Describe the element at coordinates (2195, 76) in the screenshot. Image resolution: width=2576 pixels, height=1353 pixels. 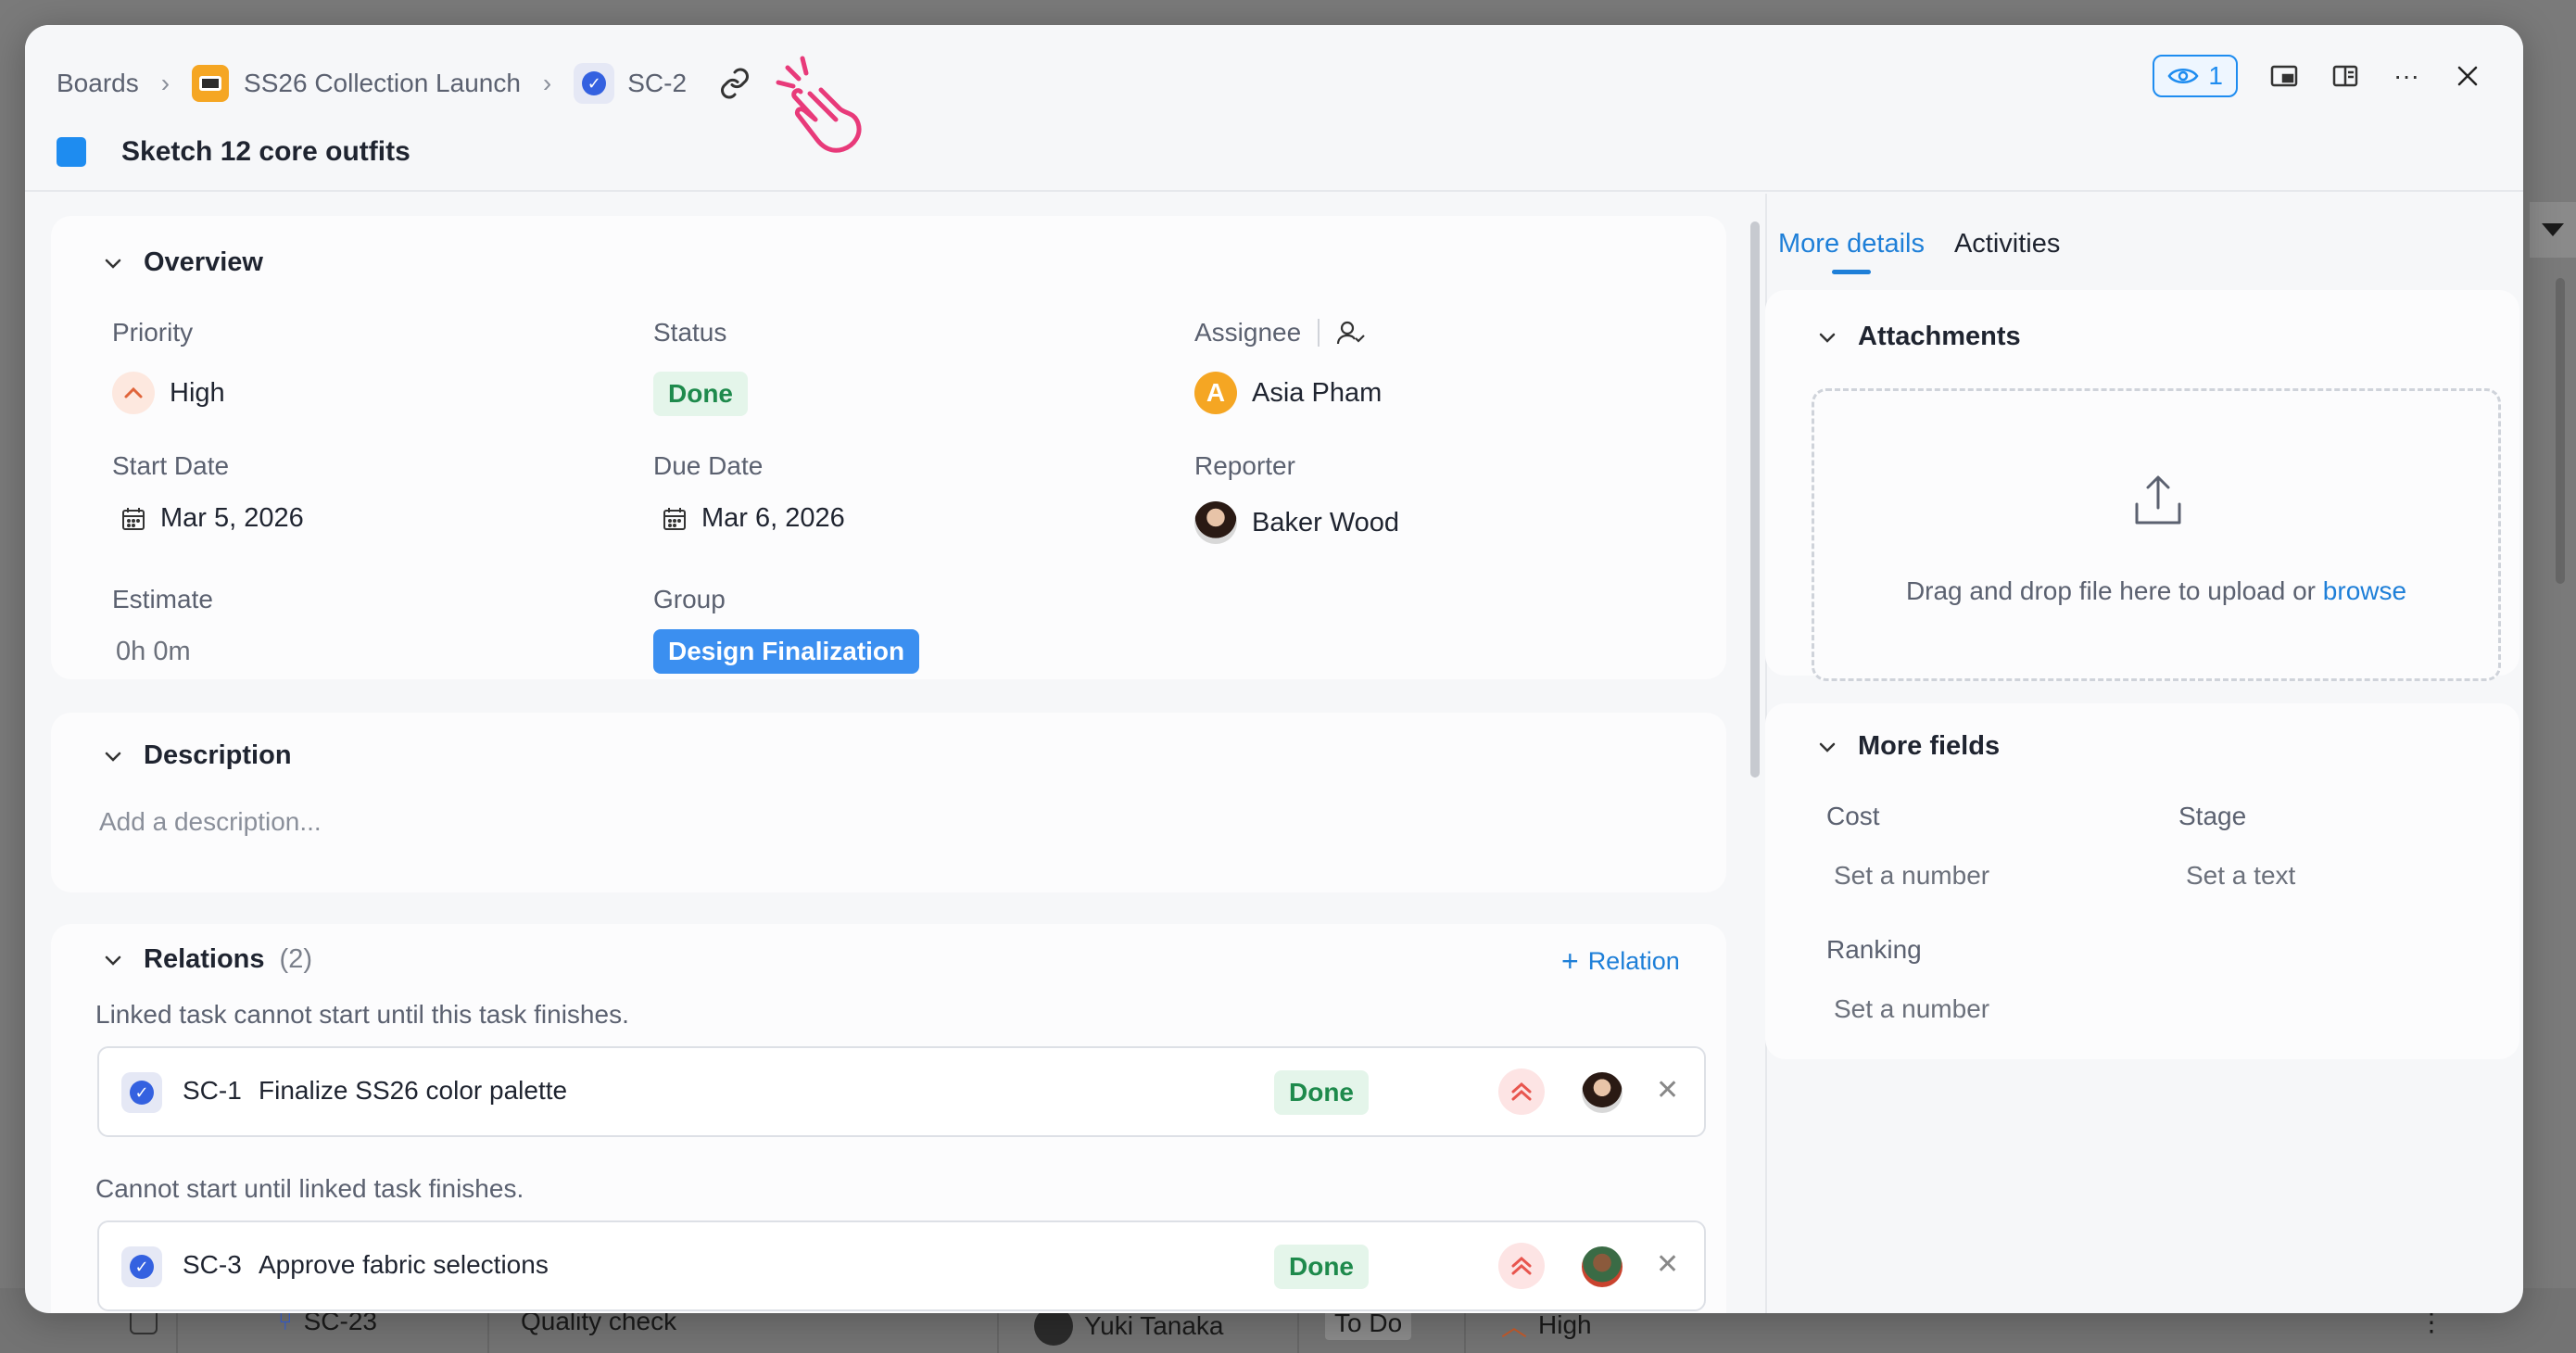
I see `watchers-button: 1` at that location.